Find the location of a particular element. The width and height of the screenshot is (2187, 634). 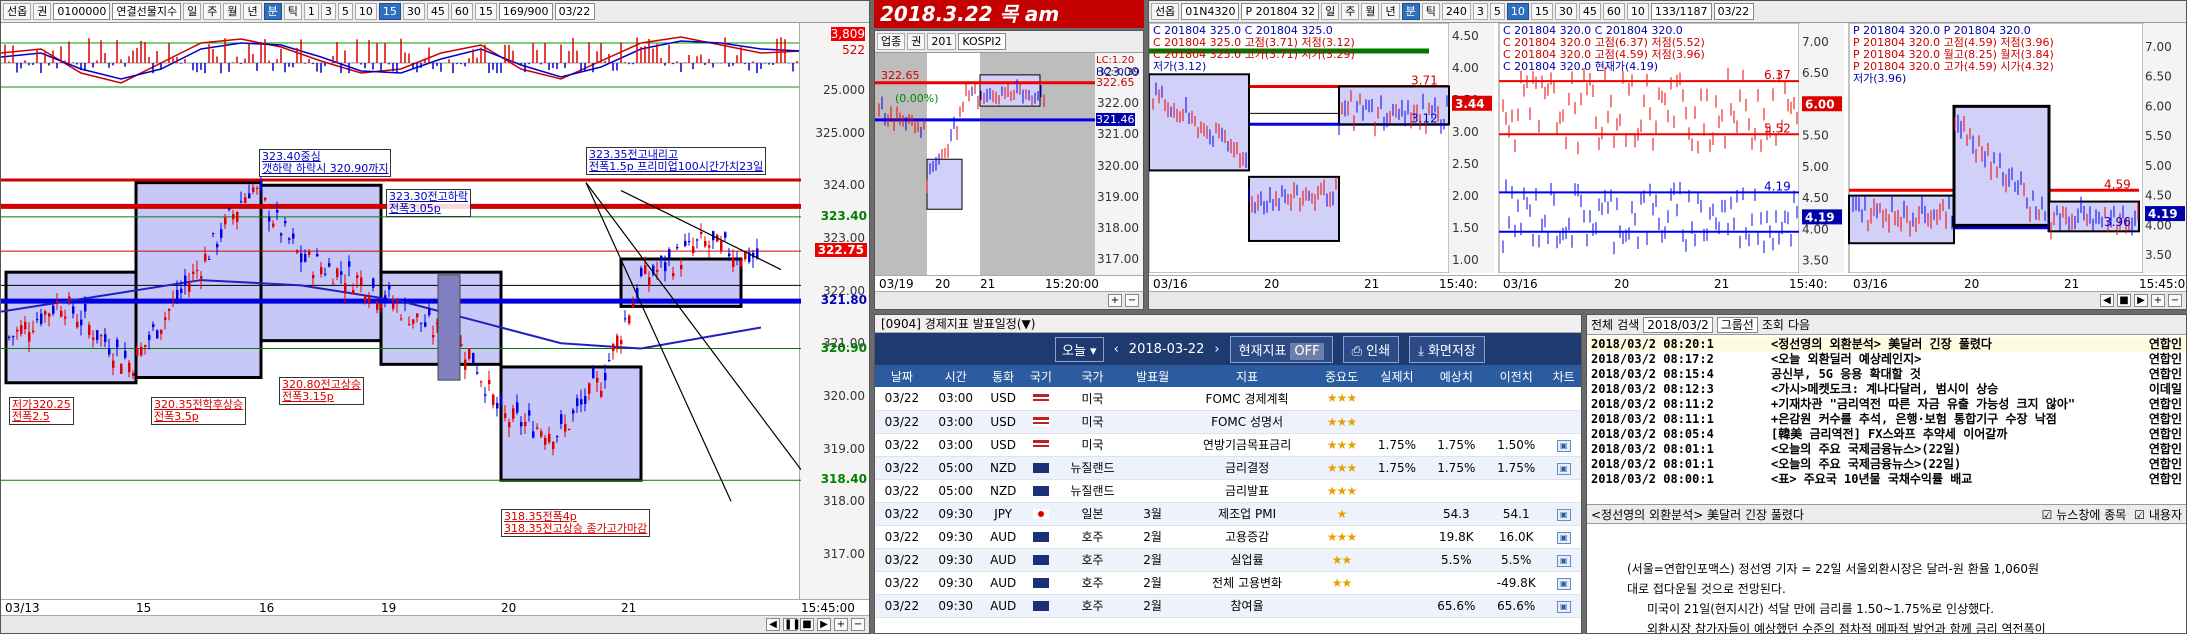

toolbar-item-10: 1 is located at coordinates (311, 11).